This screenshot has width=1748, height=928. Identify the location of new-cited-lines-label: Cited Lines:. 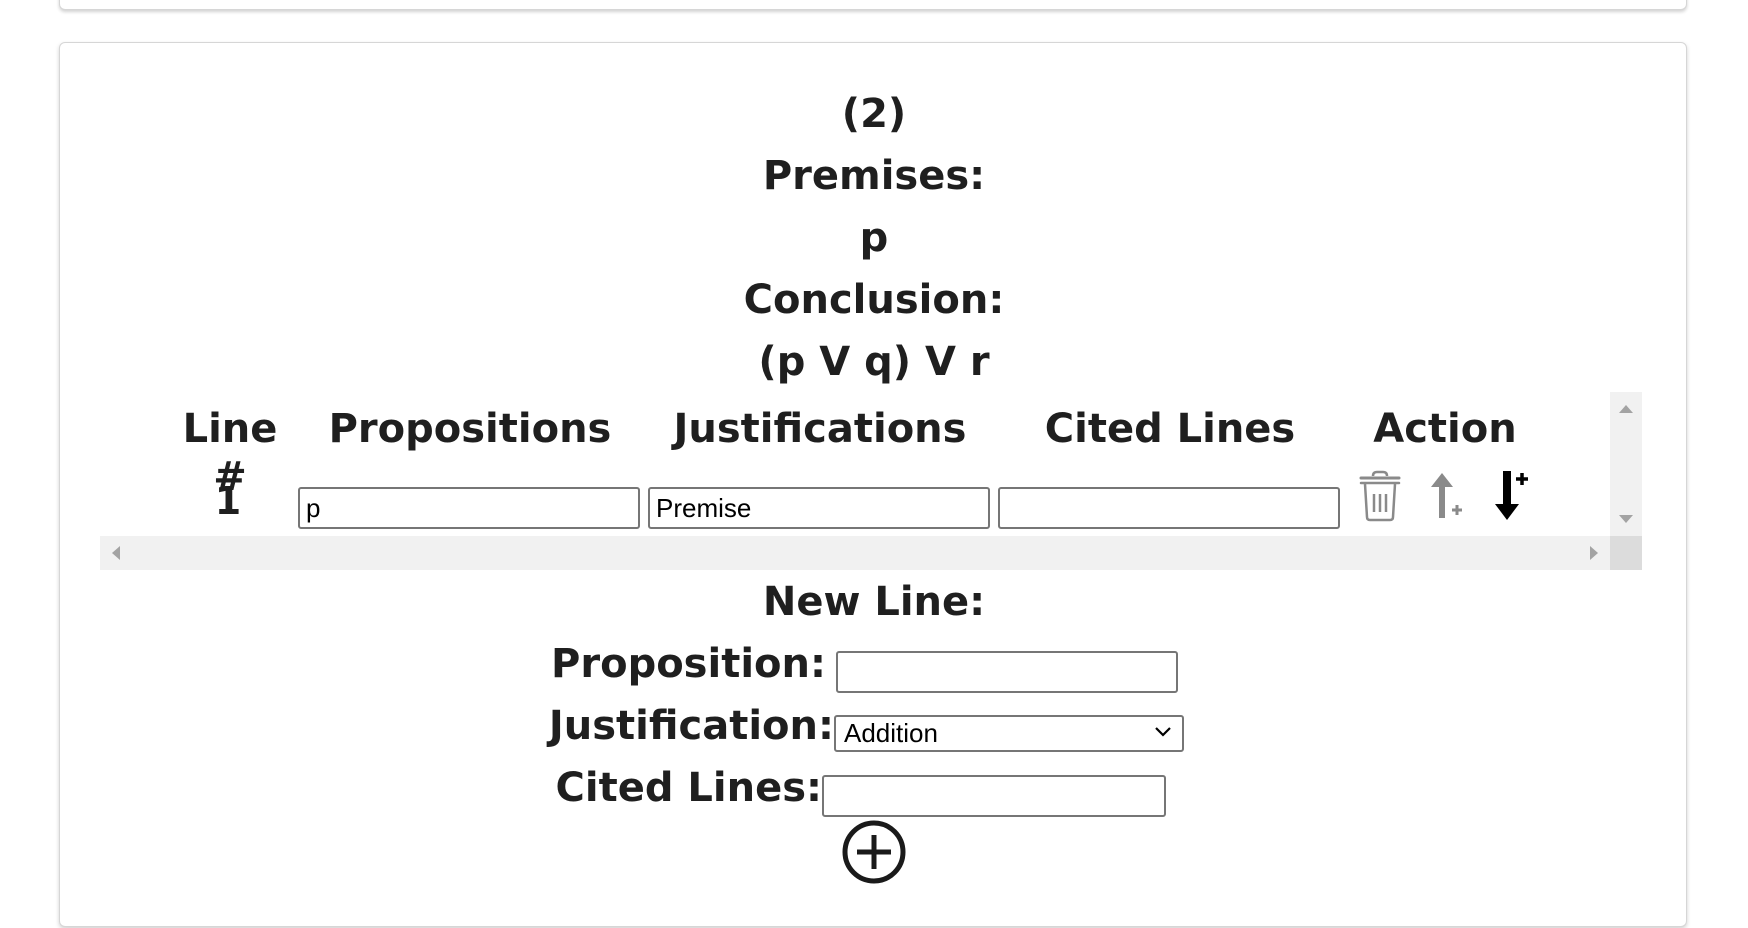
(688, 788).